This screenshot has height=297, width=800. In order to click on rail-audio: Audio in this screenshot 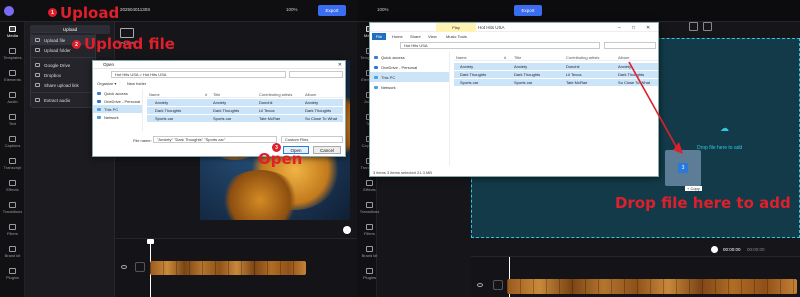, I will do `click(12, 98)`.